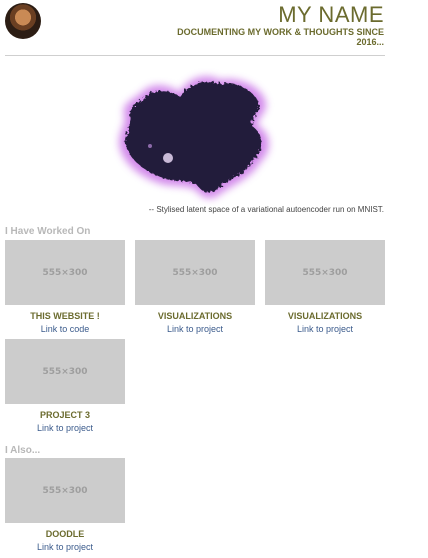 Image resolution: width=428 pixels, height=558 pixels. Describe the element at coordinates (65, 329) in the screenshot. I see `project-link: Link to code` at that location.